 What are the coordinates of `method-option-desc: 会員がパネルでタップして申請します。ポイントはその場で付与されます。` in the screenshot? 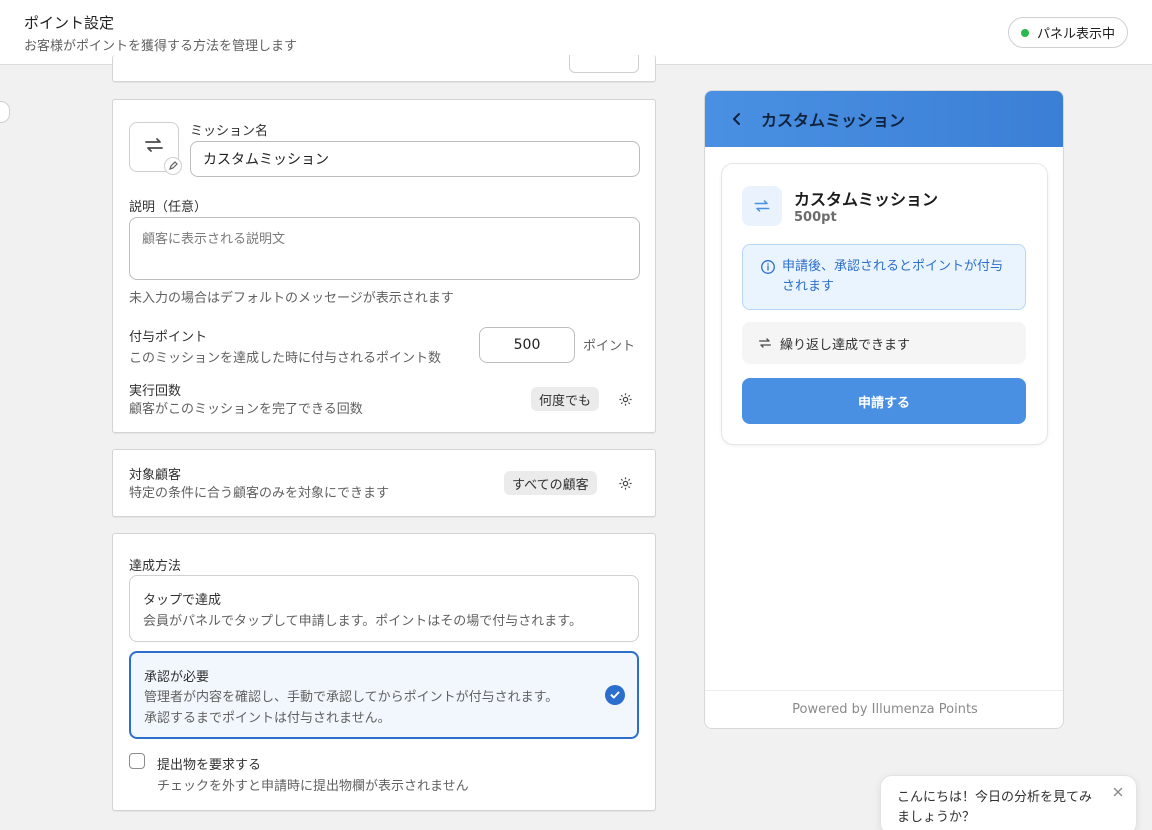 It's located at (363, 621).